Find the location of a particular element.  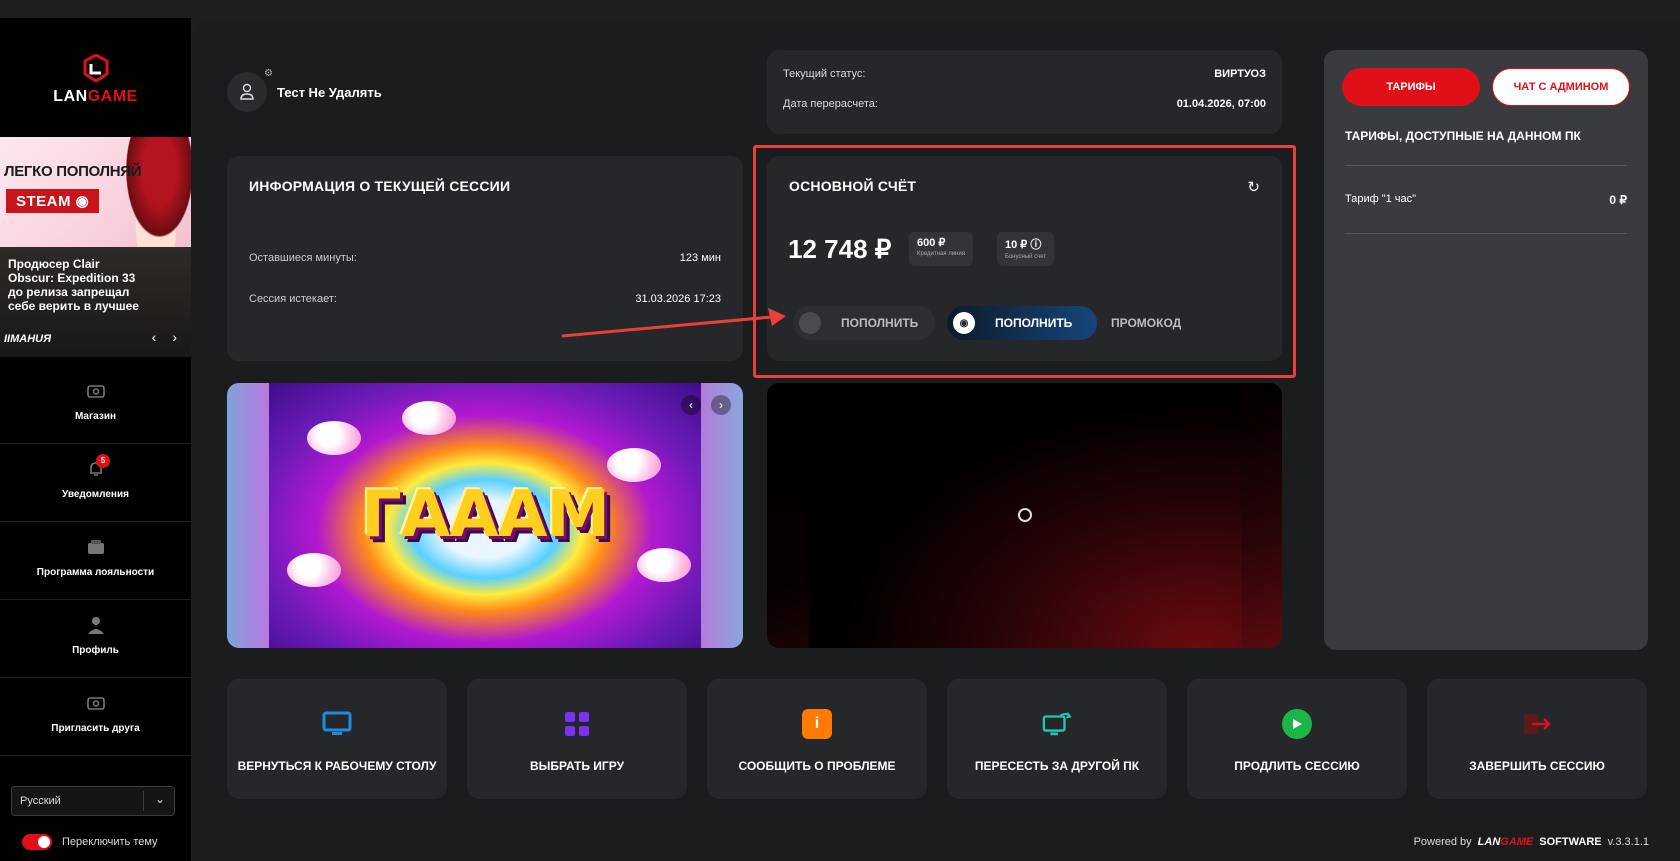

action-label: СООБЩИТЬ О ПРОБЛЕМЕ is located at coordinates (817, 766).